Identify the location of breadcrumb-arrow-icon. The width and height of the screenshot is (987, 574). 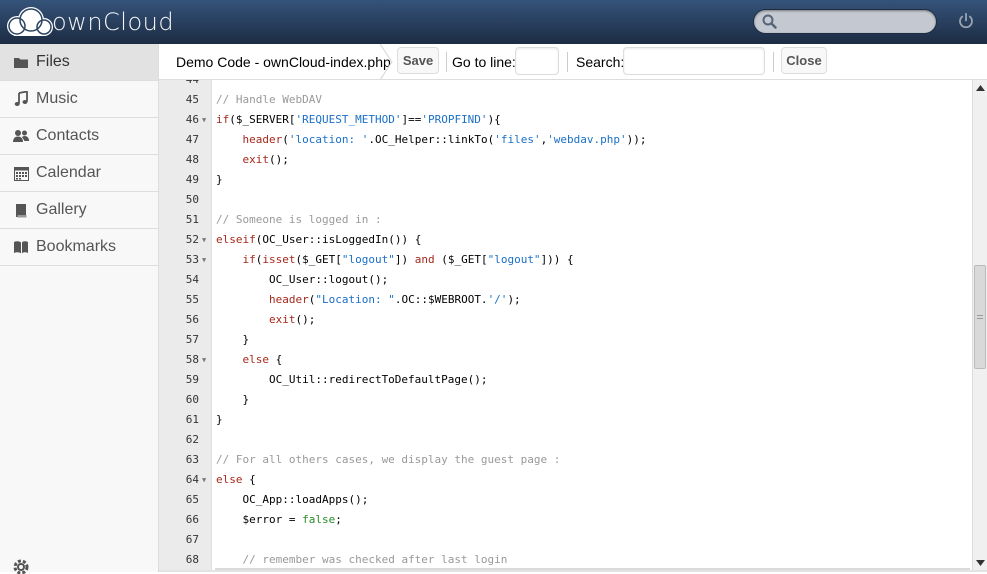
(386, 62).